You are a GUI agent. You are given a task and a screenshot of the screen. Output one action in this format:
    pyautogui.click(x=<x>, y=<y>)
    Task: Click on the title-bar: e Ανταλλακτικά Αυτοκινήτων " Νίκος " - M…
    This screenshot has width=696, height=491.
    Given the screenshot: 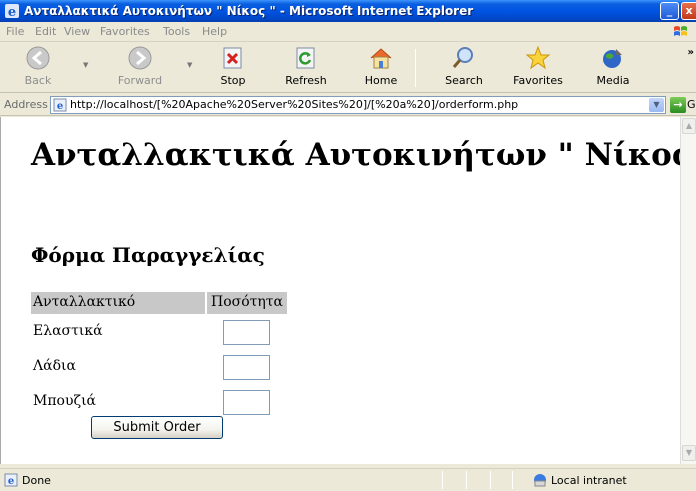 What is the action you would take?
    pyautogui.click(x=348, y=11)
    